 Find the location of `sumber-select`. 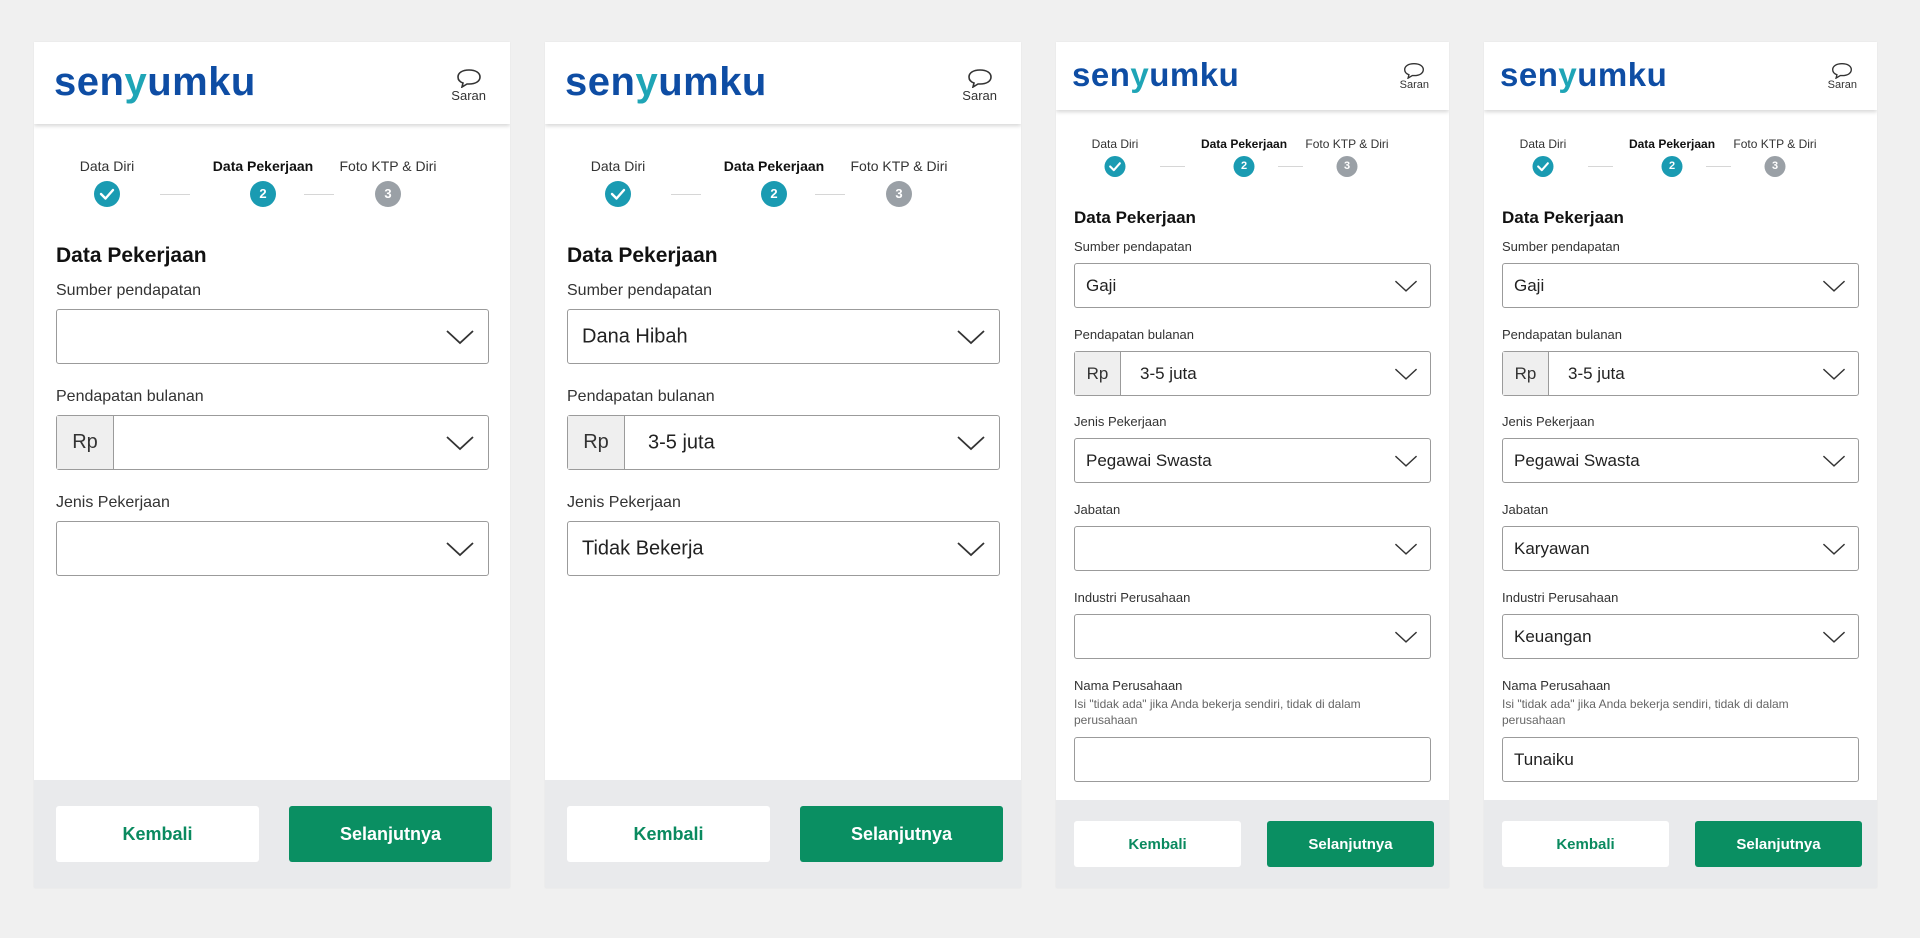

sumber-select is located at coordinates (272, 336).